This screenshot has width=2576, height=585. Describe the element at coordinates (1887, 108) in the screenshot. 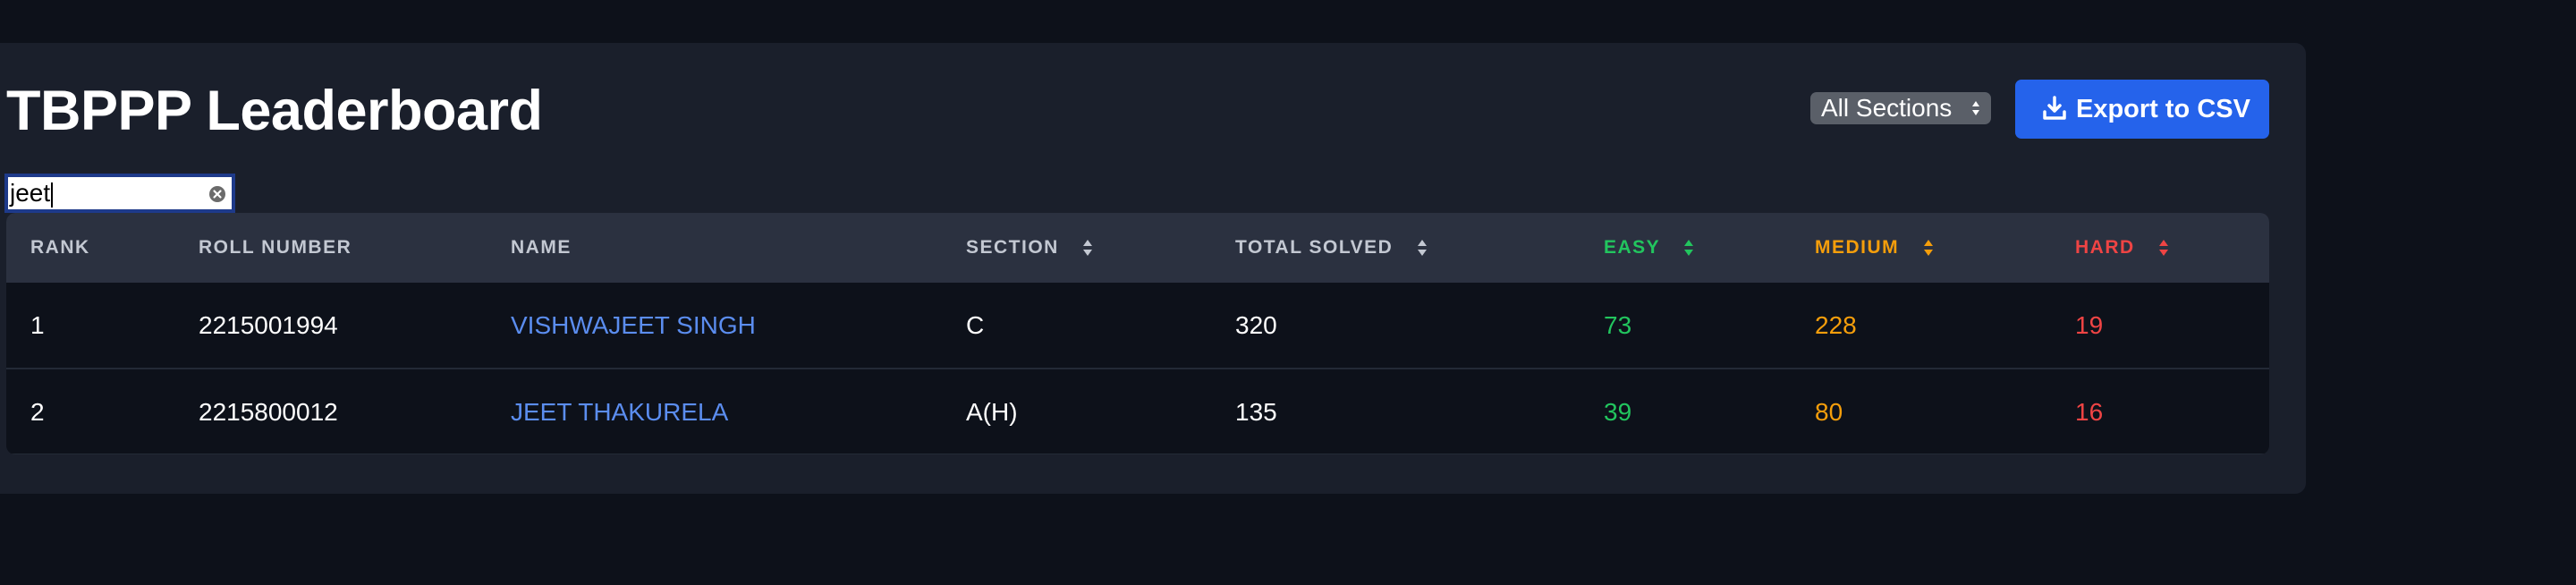

I see `section-filter-value: All Sections` at that location.